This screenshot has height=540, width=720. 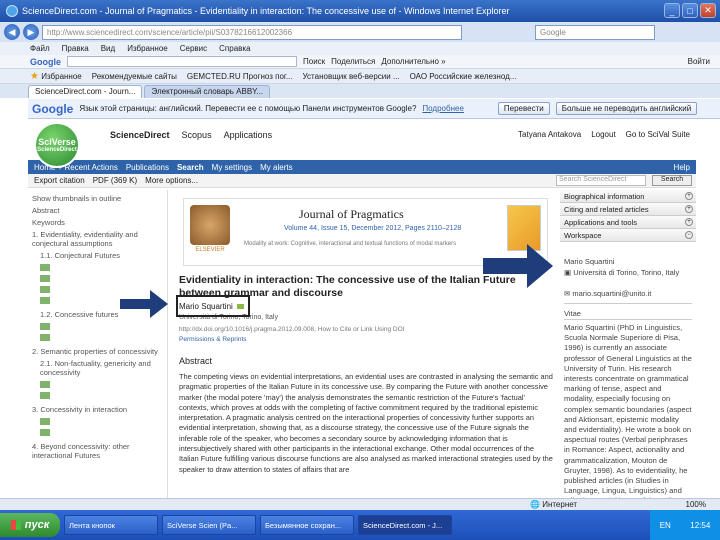 What do you see at coordinates (97, 210) in the screenshot?
I see `outline-item: Abstract` at bounding box center [97, 210].